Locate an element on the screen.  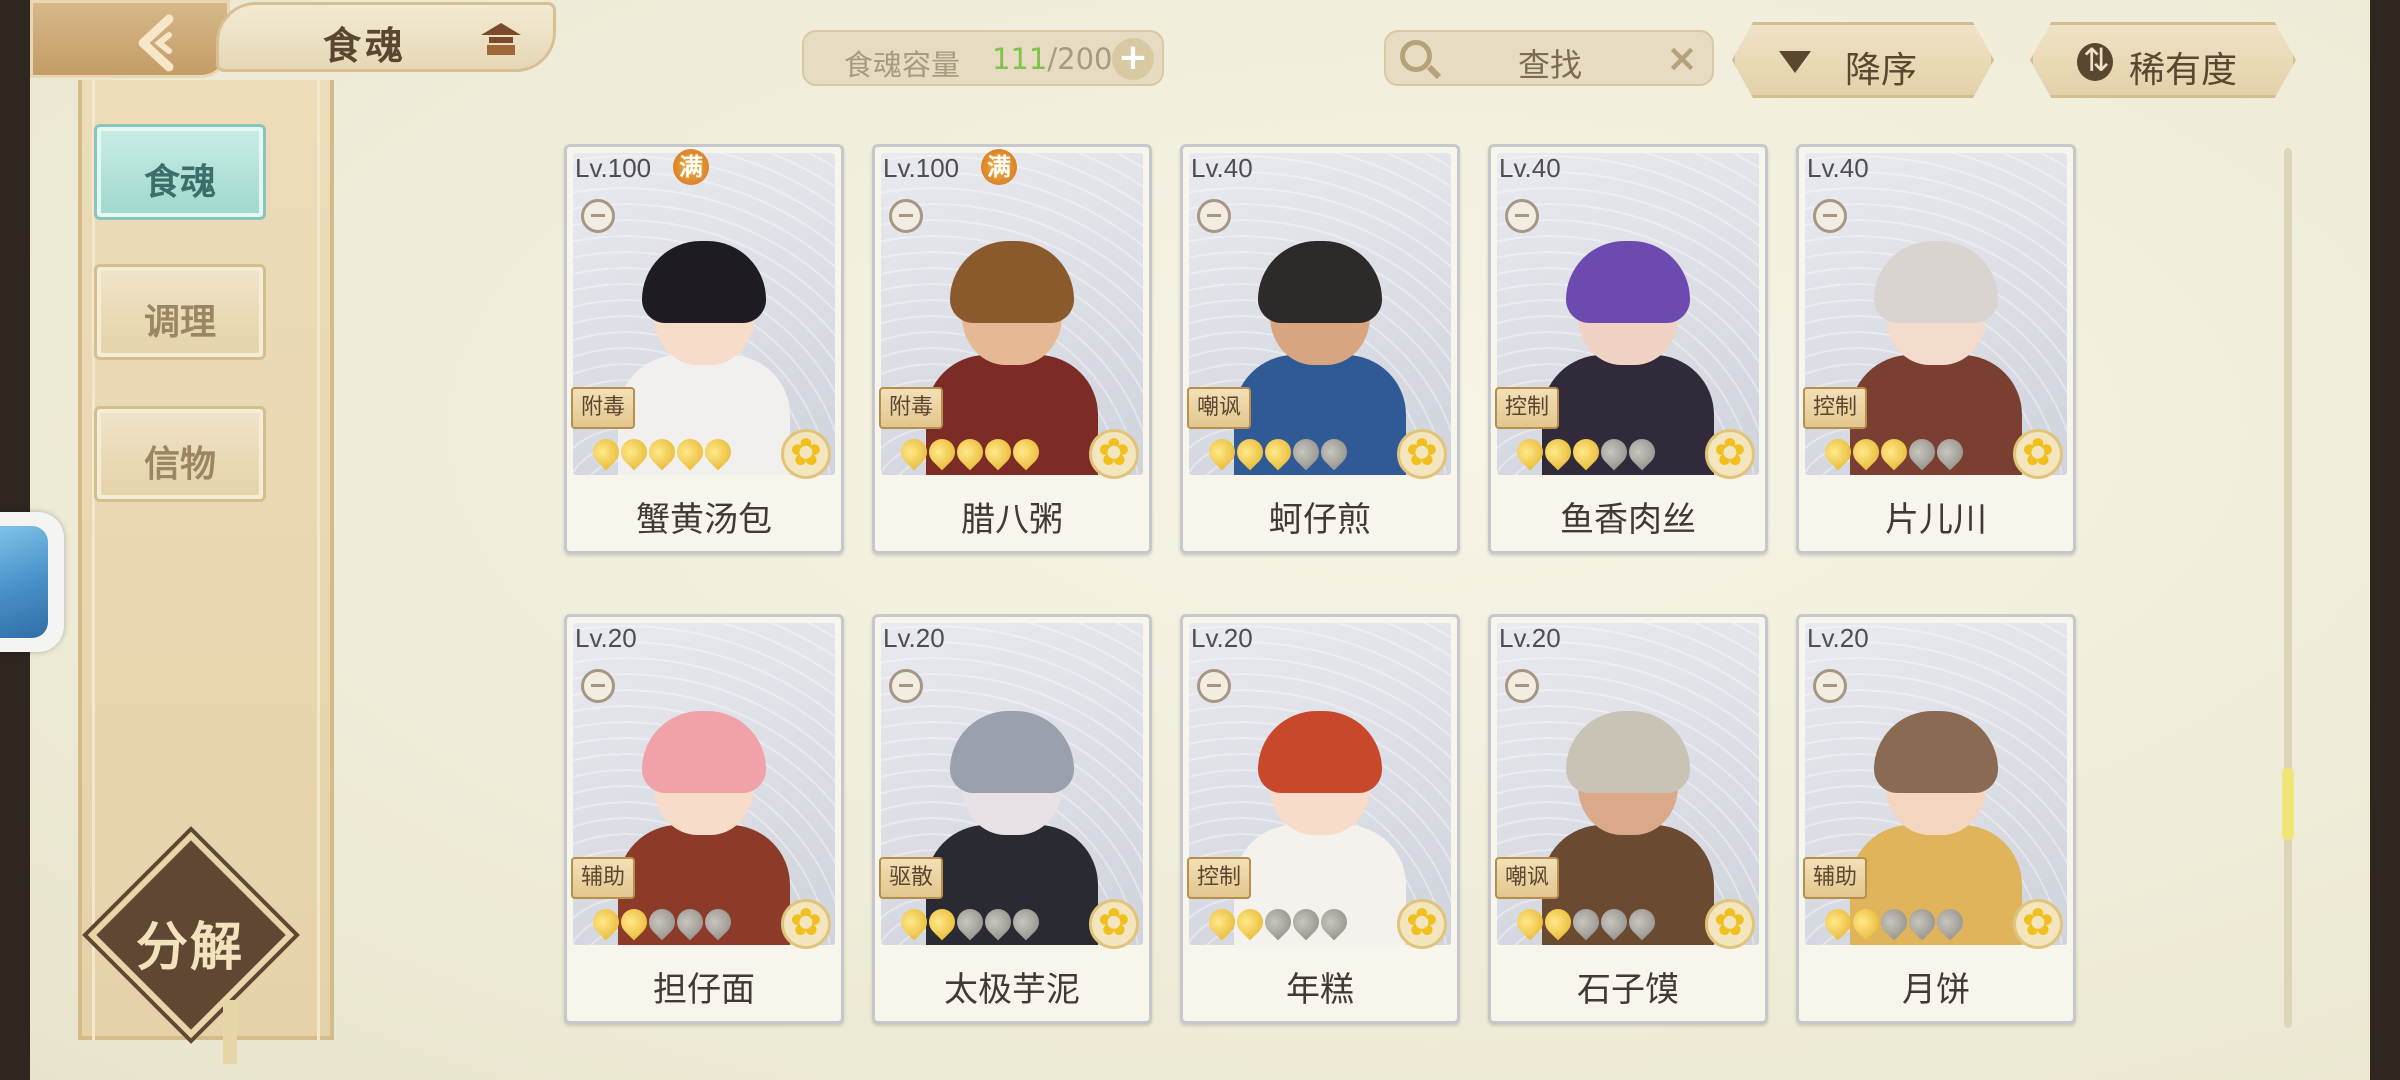
role-badge: 附毒 is located at coordinates (603, 408).